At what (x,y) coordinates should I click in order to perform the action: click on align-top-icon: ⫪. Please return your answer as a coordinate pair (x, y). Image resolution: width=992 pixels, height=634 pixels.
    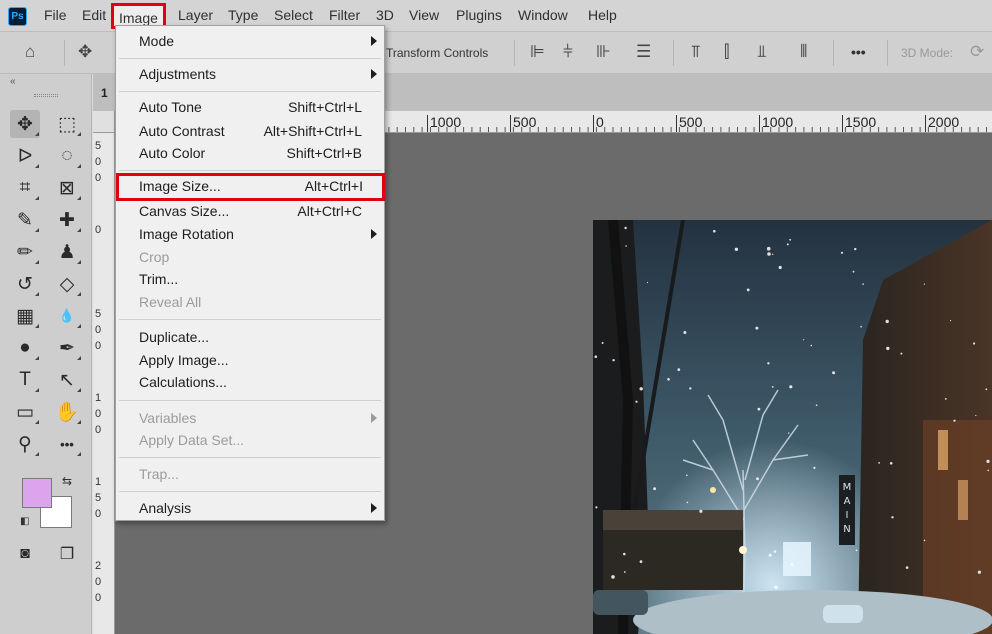
    Looking at the image, I should click on (696, 52).